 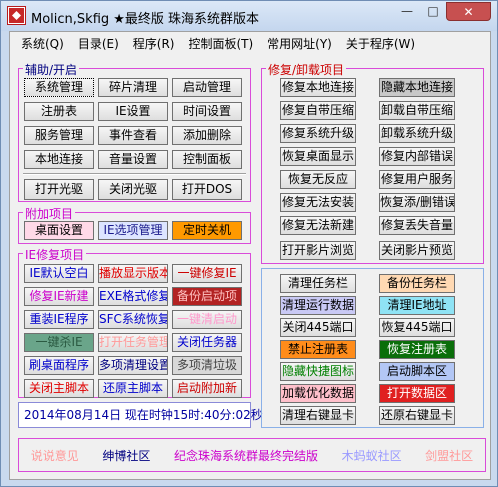 What do you see at coordinates (145, 19) in the screenshot?
I see `window-title: Molicn,Skfig ★最终版 珠海系统群版本` at bounding box center [145, 19].